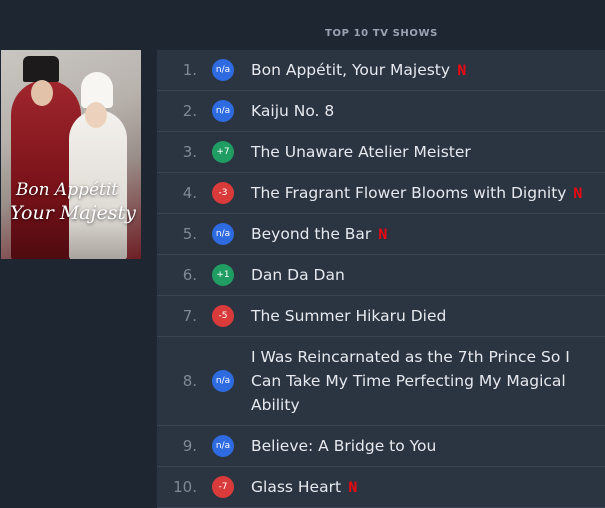 Image resolution: width=605 pixels, height=508 pixels. Describe the element at coordinates (428, 275) in the screenshot. I see `show-title-cell: Dan Da Dan` at that location.